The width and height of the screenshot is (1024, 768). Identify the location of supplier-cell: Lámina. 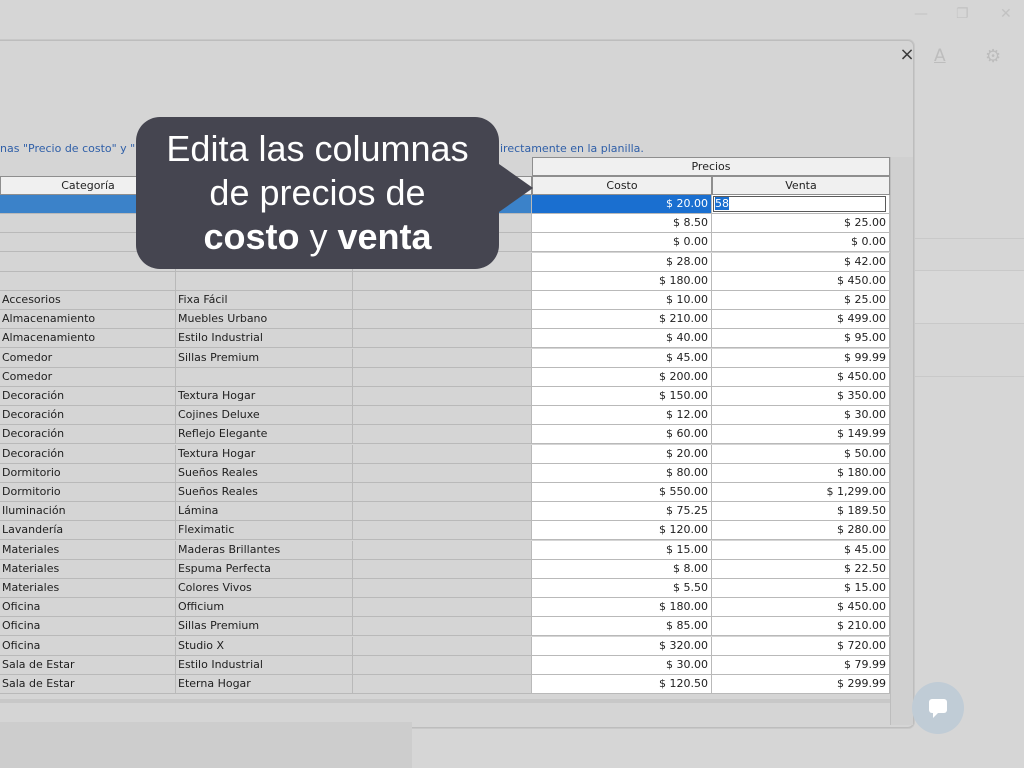
(264, 512).